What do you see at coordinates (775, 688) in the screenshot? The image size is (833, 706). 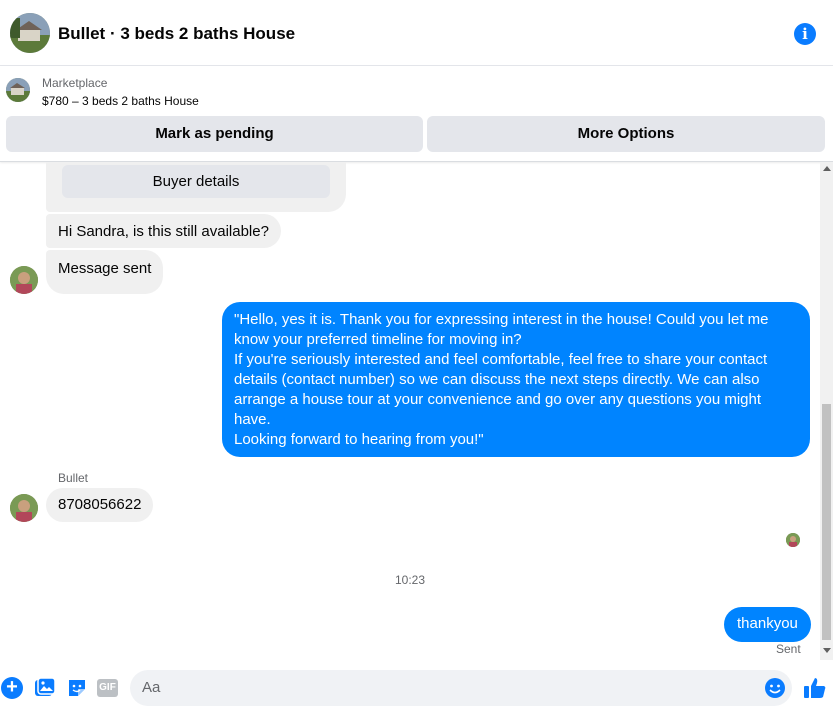 I see `emoji-icon` at bounding box center [775, 688].